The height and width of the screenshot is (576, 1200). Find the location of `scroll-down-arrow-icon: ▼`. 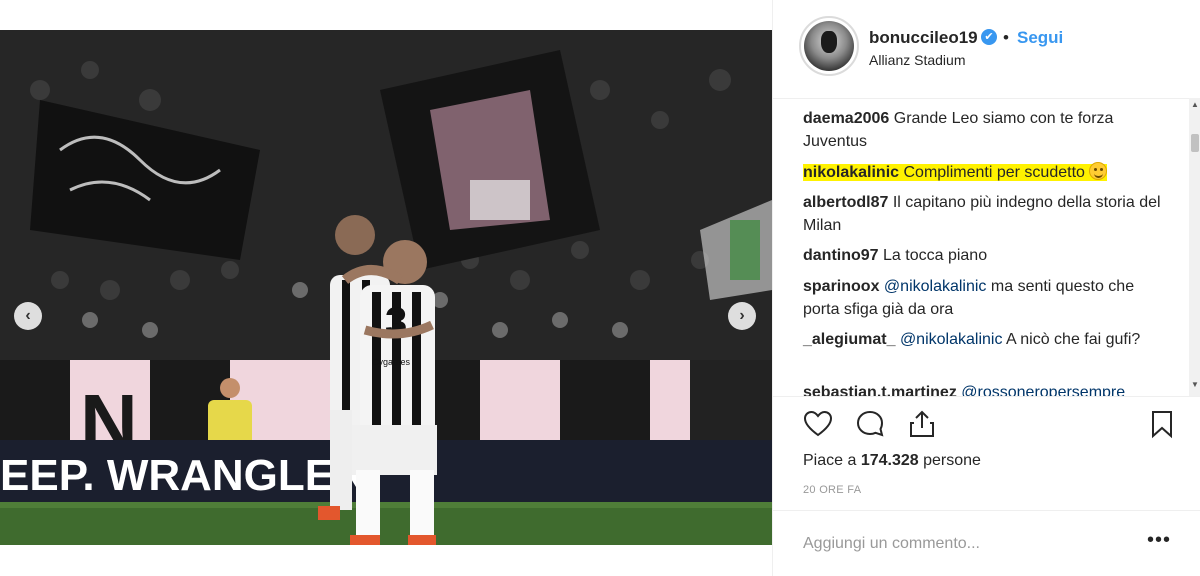

scroll-down-arrow-icon: ▼ is located at coordinates (1195, 384).